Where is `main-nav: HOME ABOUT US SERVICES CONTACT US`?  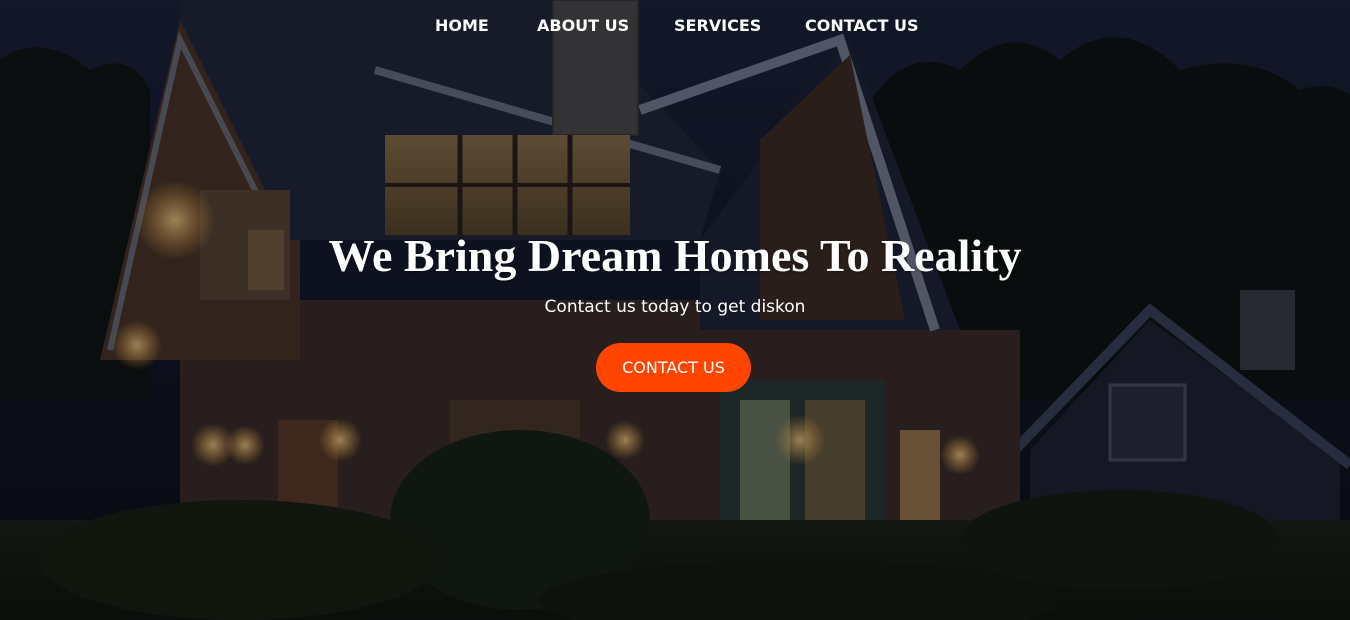 main-nav: HOME ABOUT US SERVICES CONTACT US is located at coordinates (675, 25).